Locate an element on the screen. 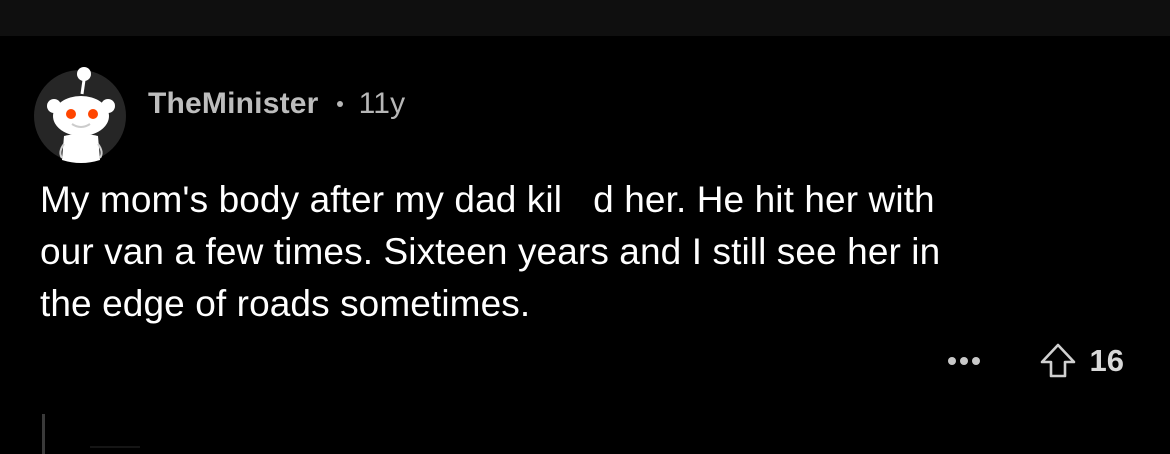 The height and width of the screenshot is (454, 1170). comment-age: 11y is located at coordinates (382, 103).